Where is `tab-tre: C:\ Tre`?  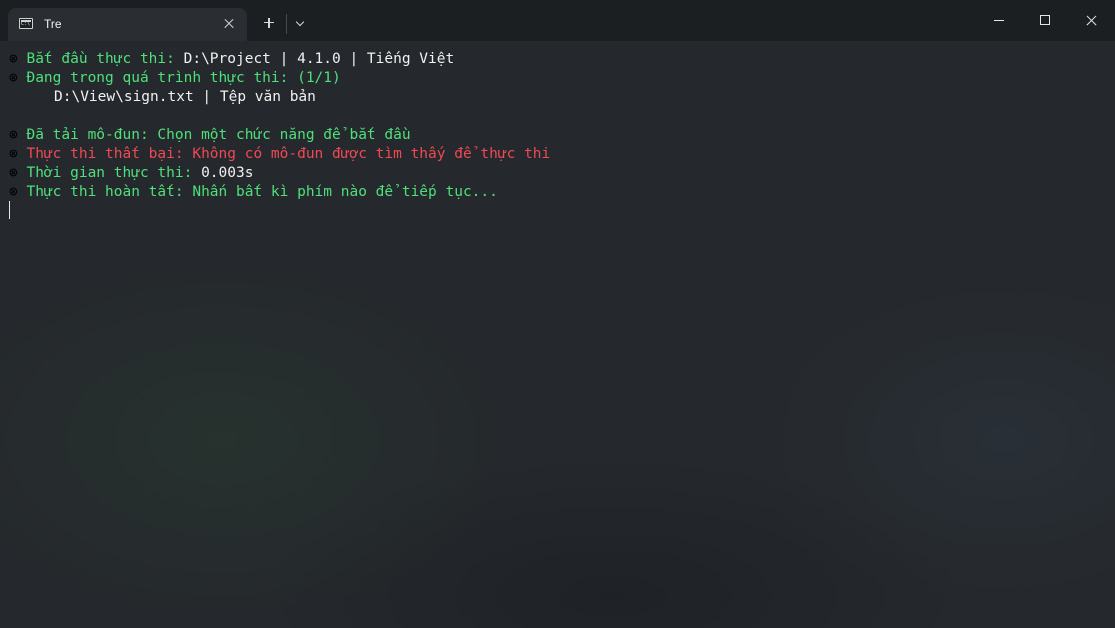
tab-tre: C:\ Tre is located at coordinates (127, 24).